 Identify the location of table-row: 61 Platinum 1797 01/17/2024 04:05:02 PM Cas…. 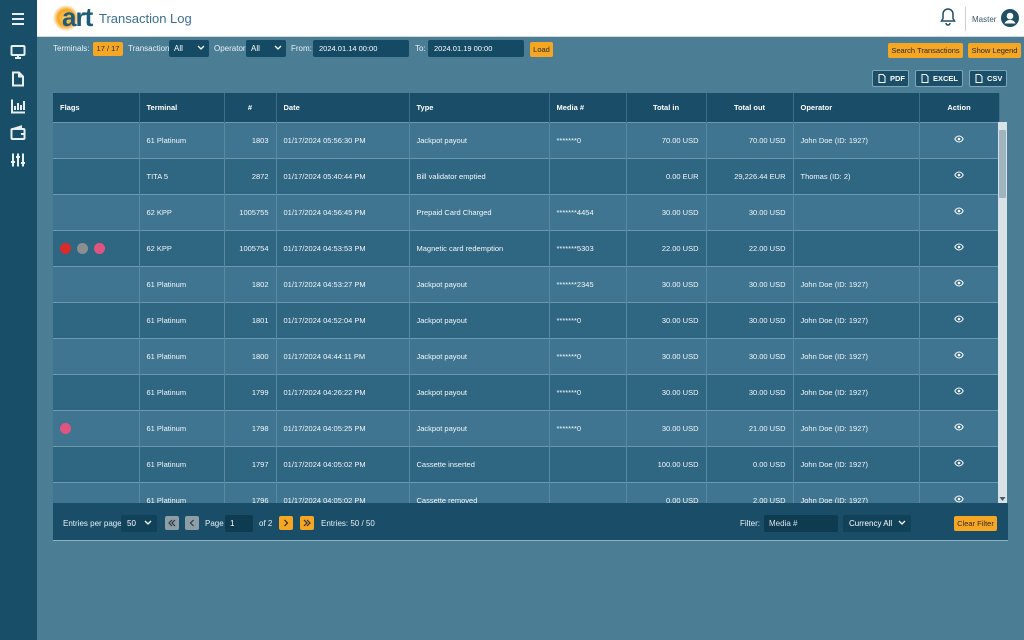
(526, 463).